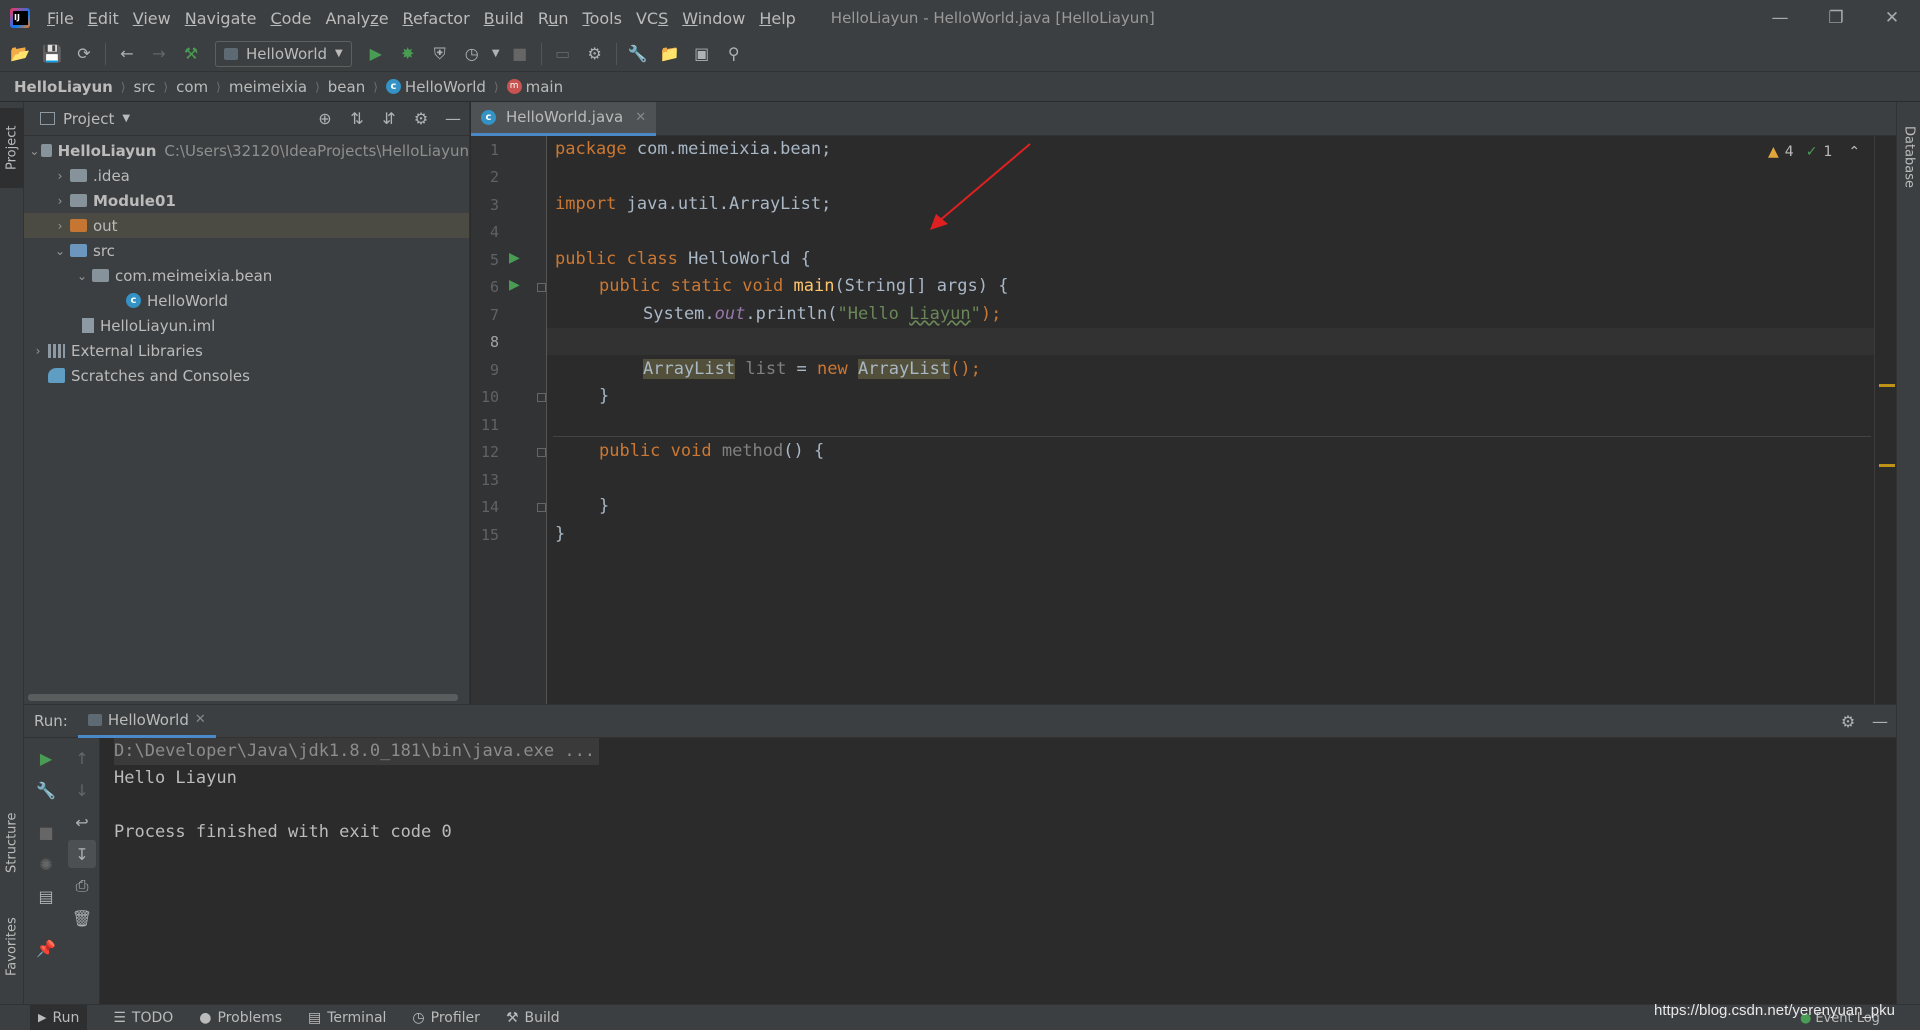 This screenshot has height=1030, width=1920. What do you see at coordinates (1854, 152) in the screenshot?
I see `previous-highlight-icon: ⌃` at bounding box center [1854, 152].